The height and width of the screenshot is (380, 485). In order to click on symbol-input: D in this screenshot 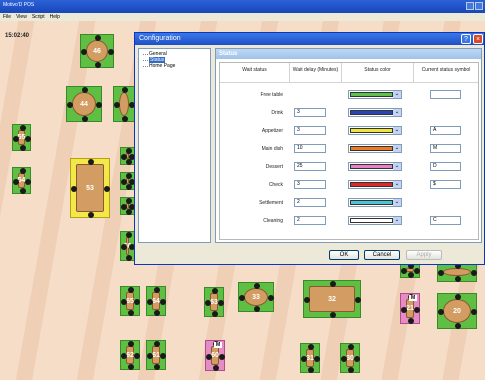, I will do `click(445, 166)`.